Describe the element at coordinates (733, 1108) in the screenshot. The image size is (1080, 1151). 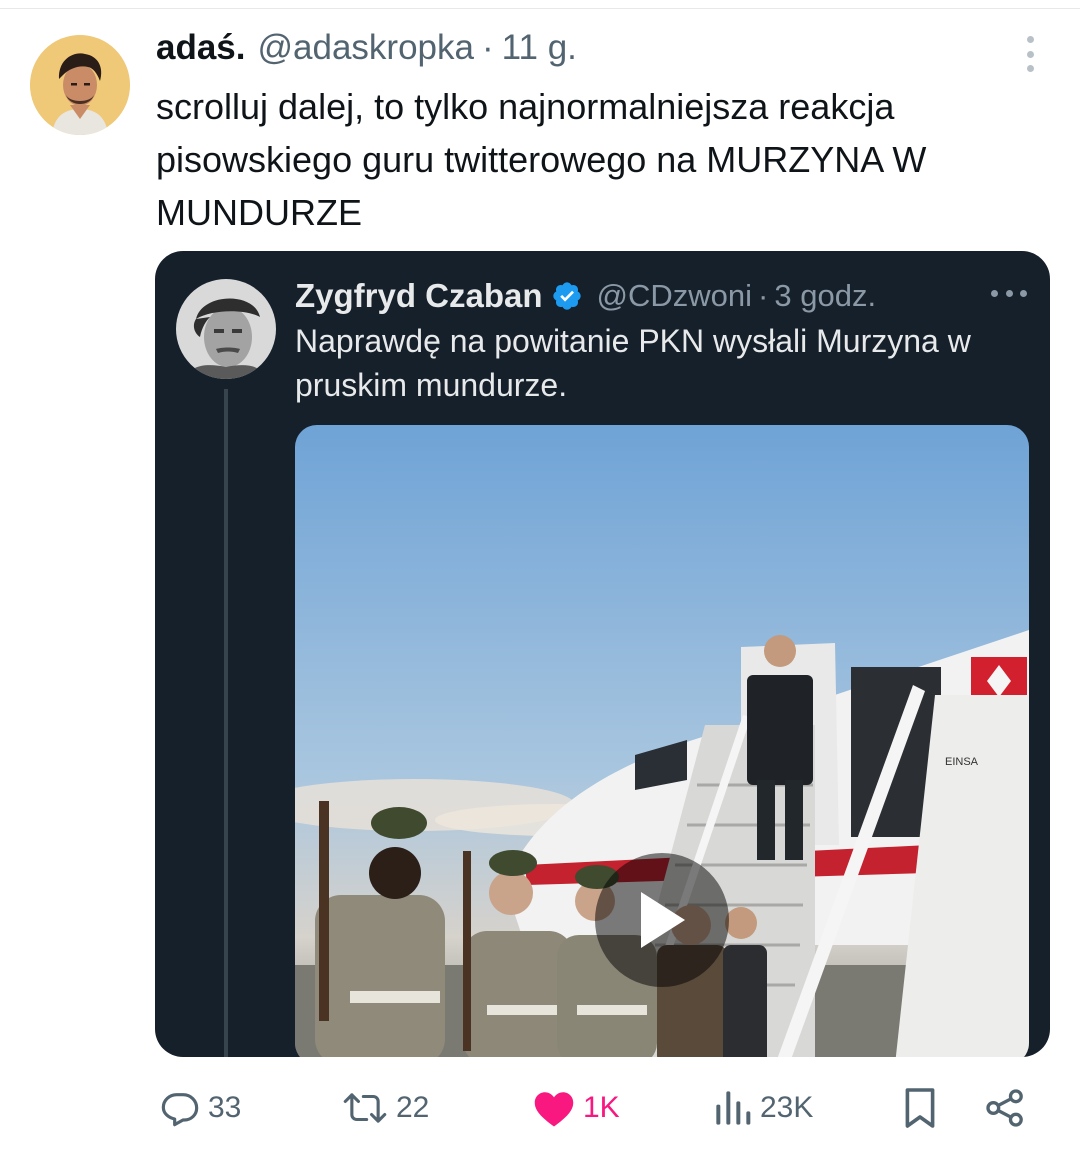
I see `views-chart-icon` at that location.